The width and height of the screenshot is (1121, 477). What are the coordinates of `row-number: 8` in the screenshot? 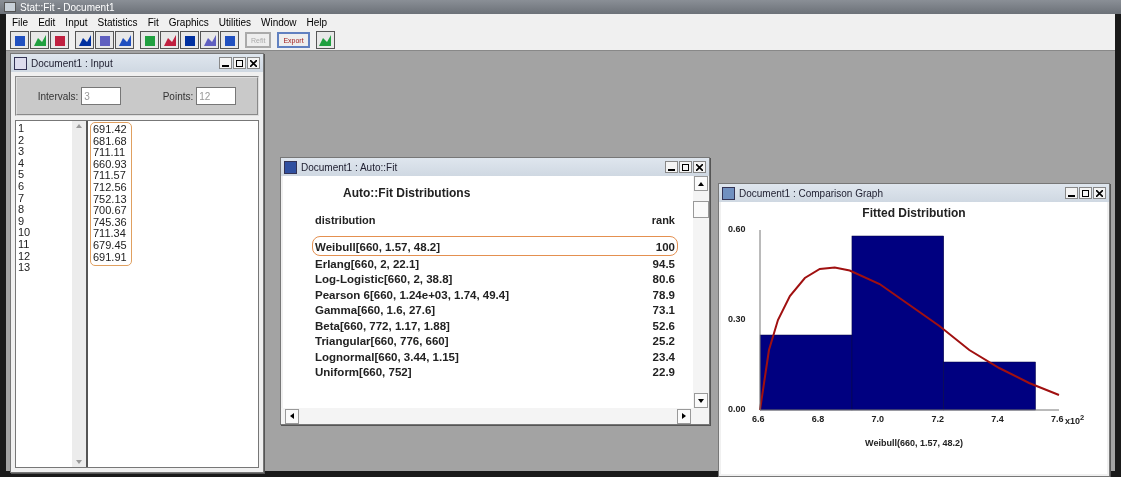 It's located at (21, 210).